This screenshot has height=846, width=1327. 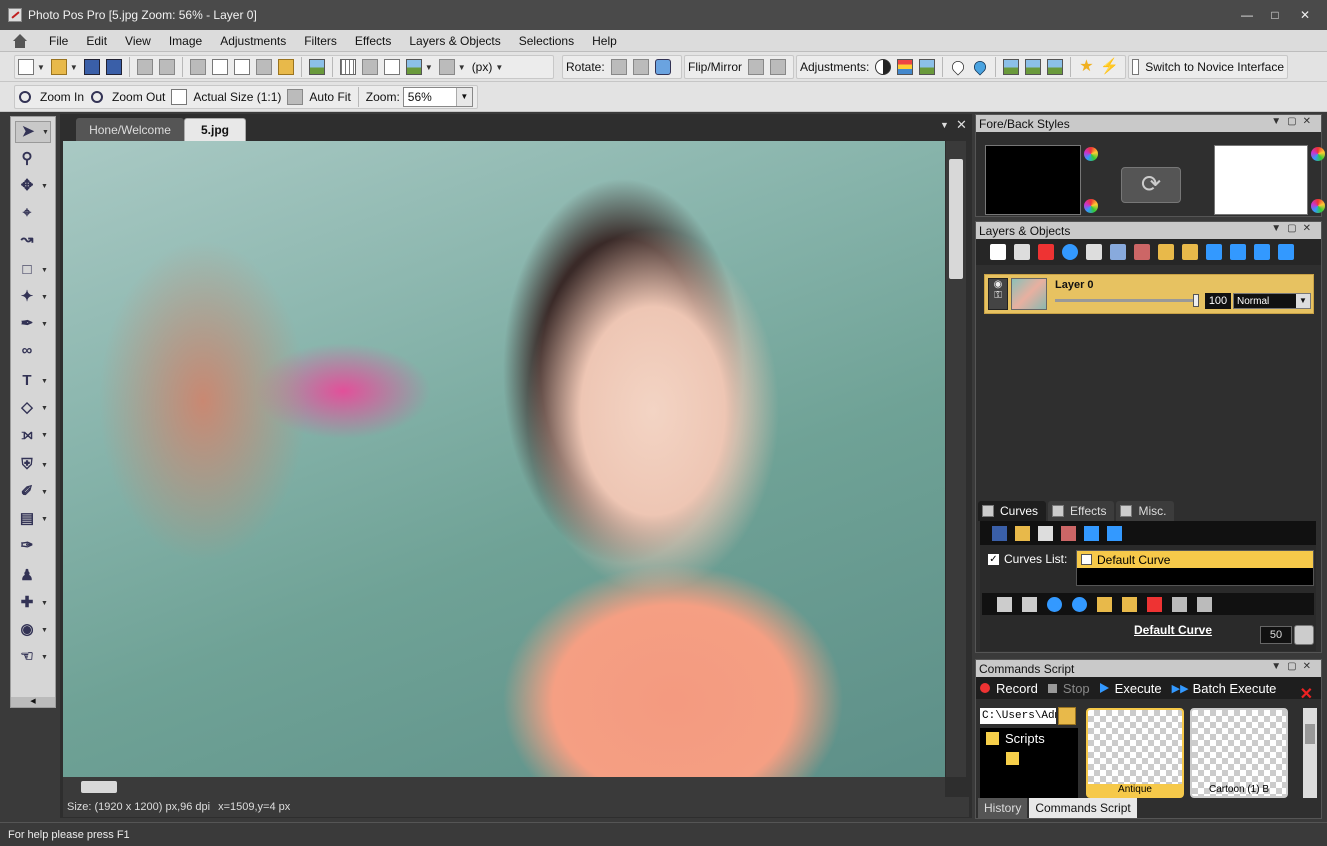 What do you see at coordinates (1303, 301) in the screenshot?
I see `chevron-down-icon: ▼` at bounding box center [1303, 301].